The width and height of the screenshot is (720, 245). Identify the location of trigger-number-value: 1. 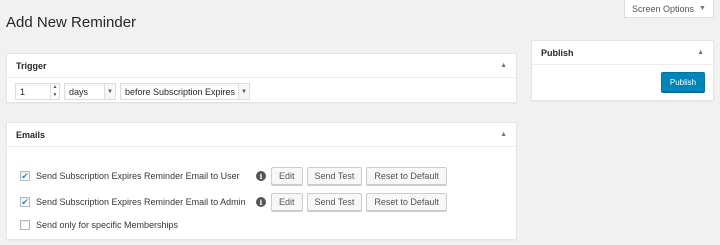
(23, 91).